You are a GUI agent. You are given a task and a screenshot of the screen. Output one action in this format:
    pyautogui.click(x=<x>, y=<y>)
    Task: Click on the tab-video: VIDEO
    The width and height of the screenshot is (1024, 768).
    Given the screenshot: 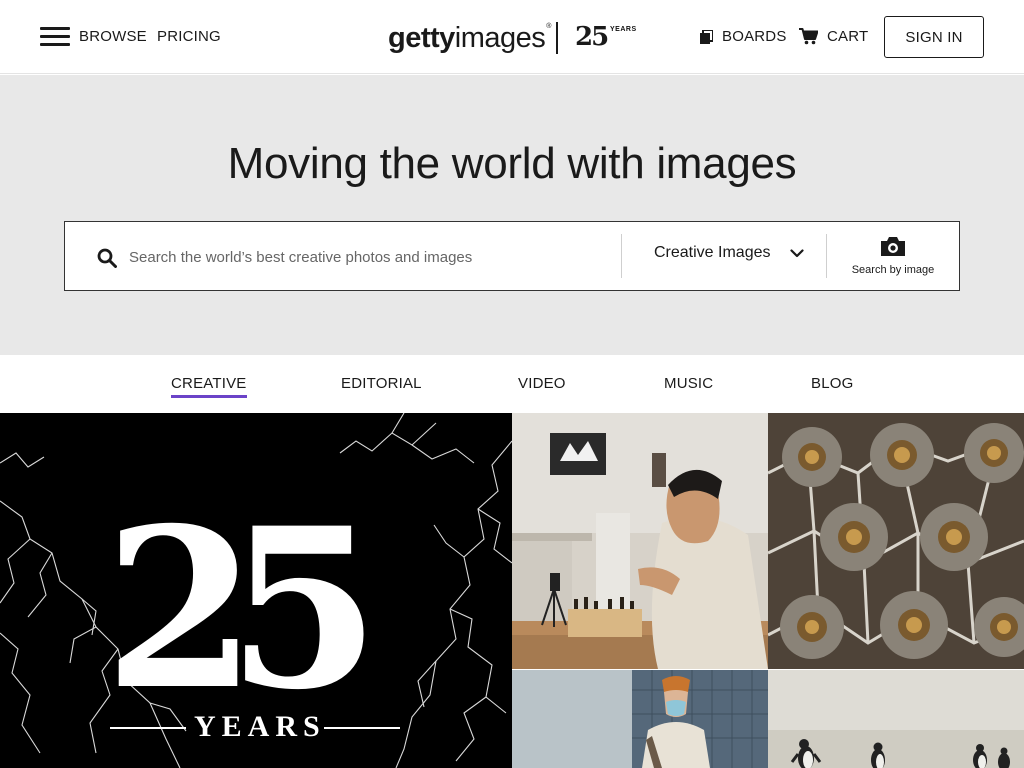 What is the action you would take?
    pyautogui.click(x=542, y=383)
    